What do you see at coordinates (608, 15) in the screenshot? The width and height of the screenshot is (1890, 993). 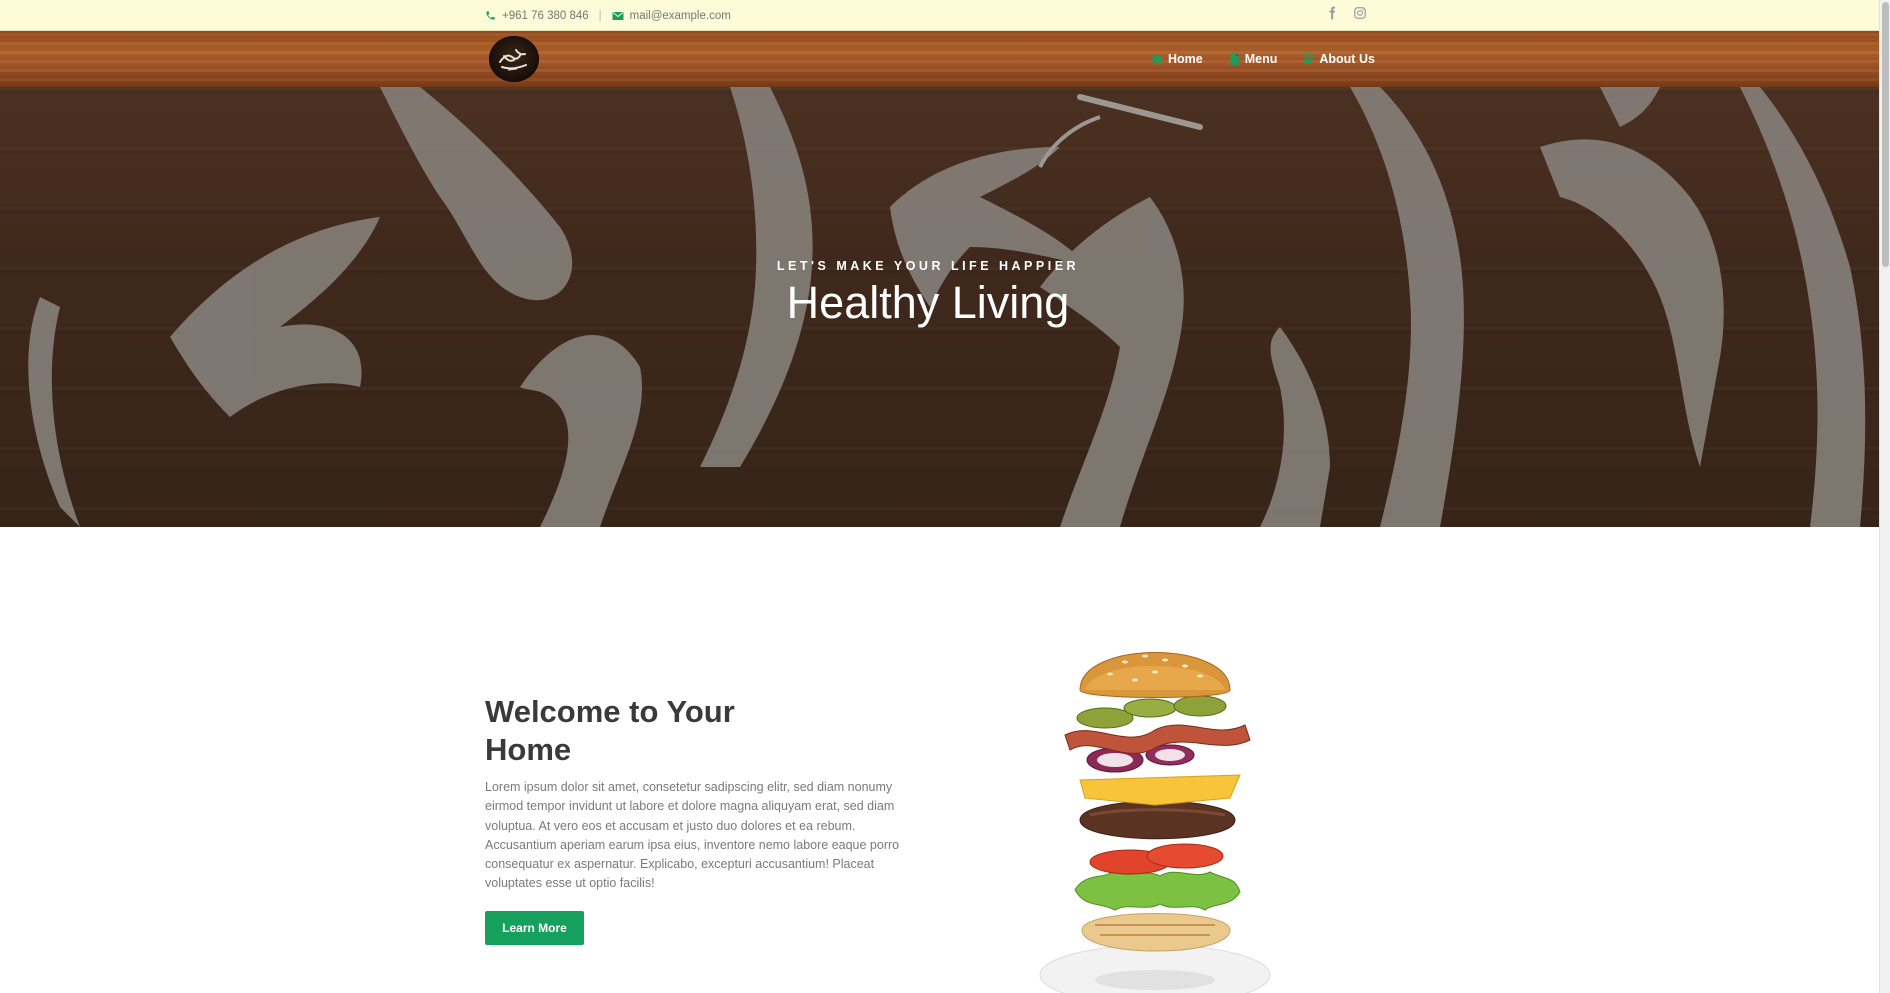 I see `contact-info: +961 76 380 846 | mail@example.com` at bounding box center [608, 15].